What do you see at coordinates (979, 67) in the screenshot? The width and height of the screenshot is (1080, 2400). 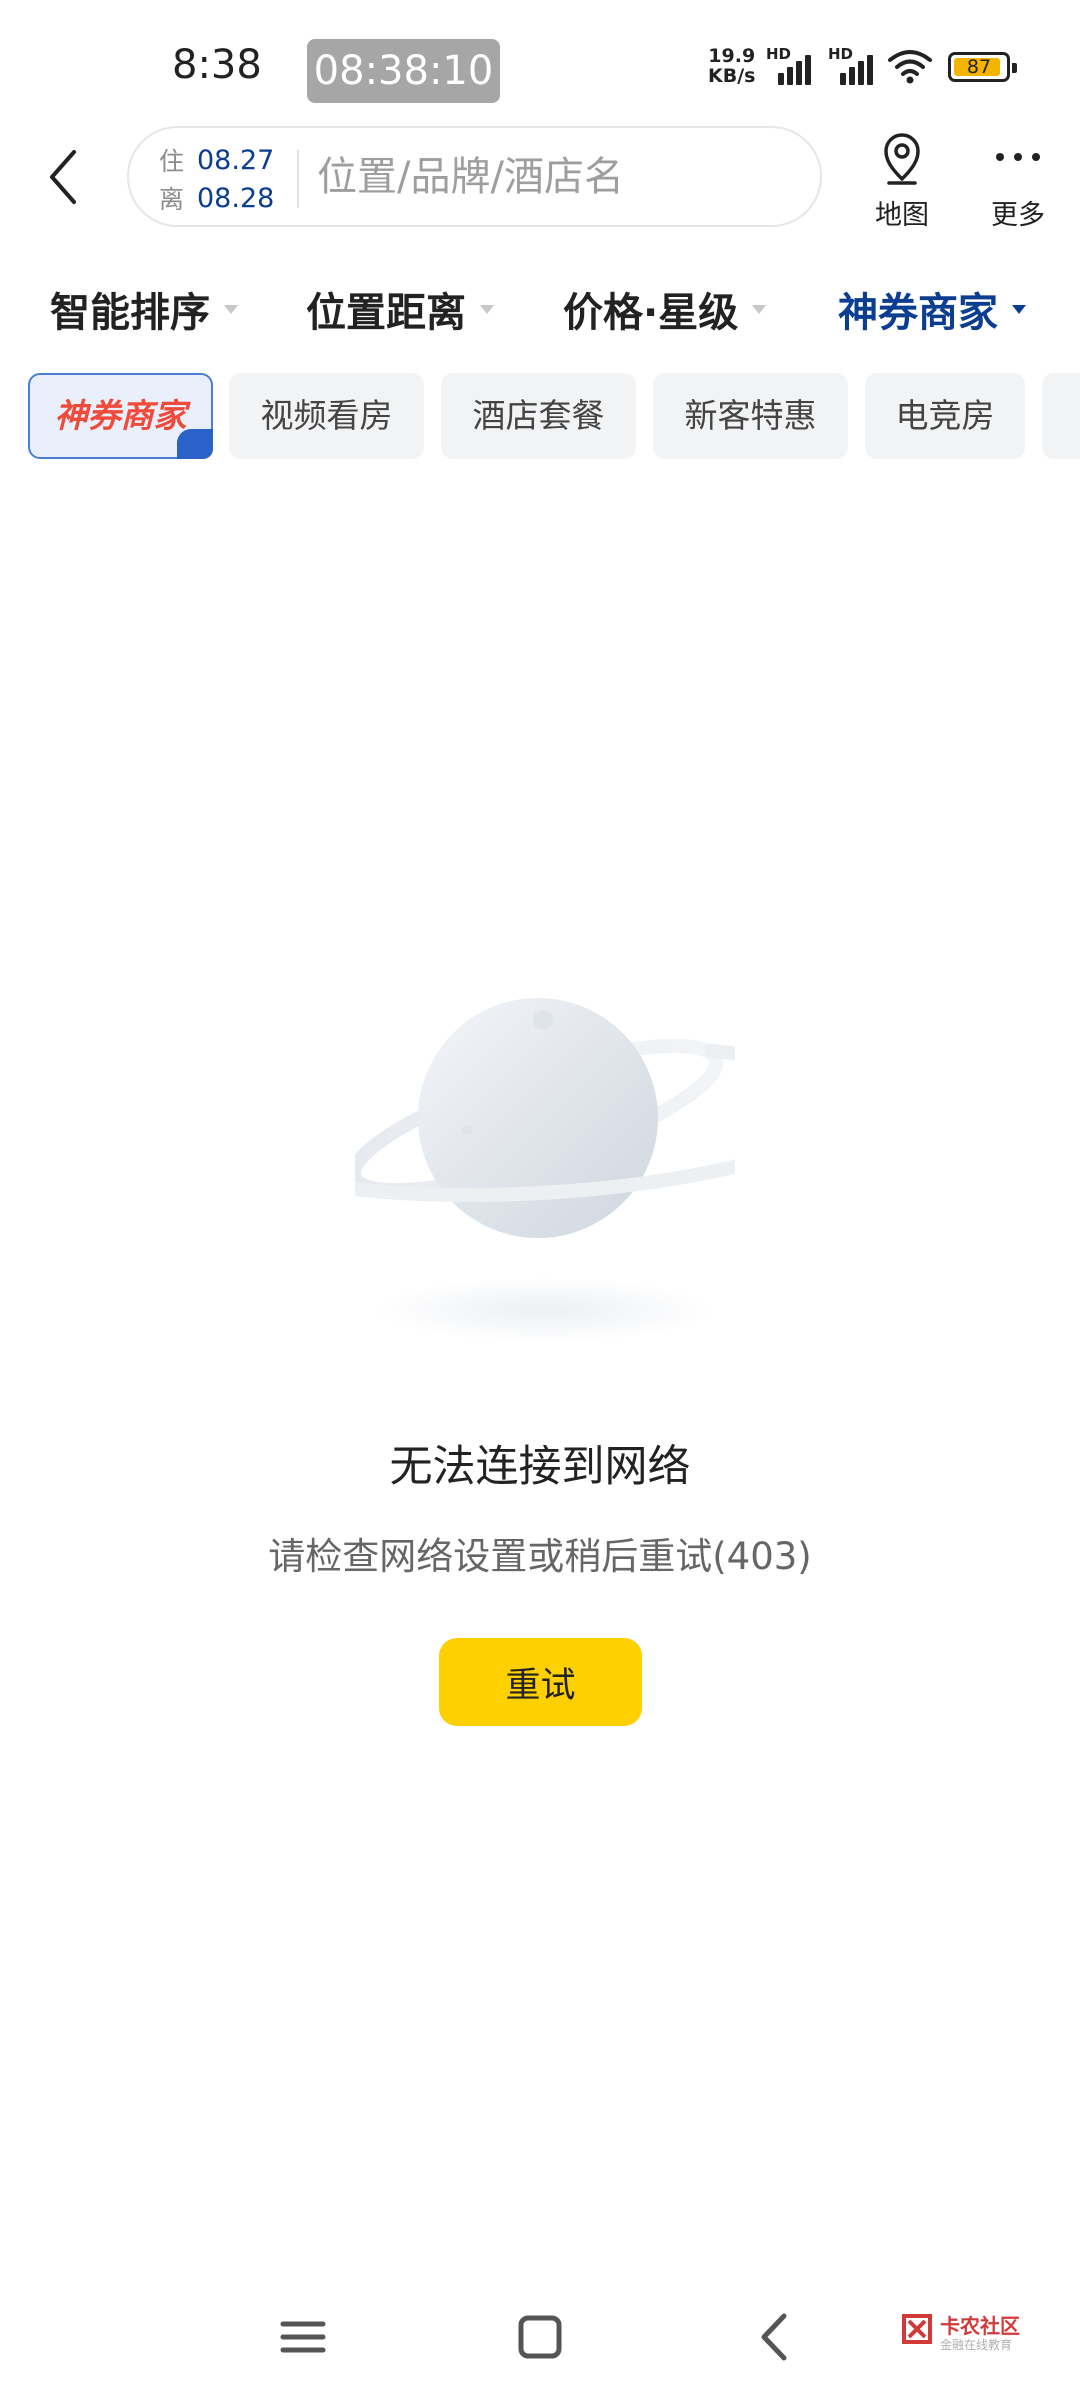 I see `battery-level: 87` at bounding box center [979, 67].